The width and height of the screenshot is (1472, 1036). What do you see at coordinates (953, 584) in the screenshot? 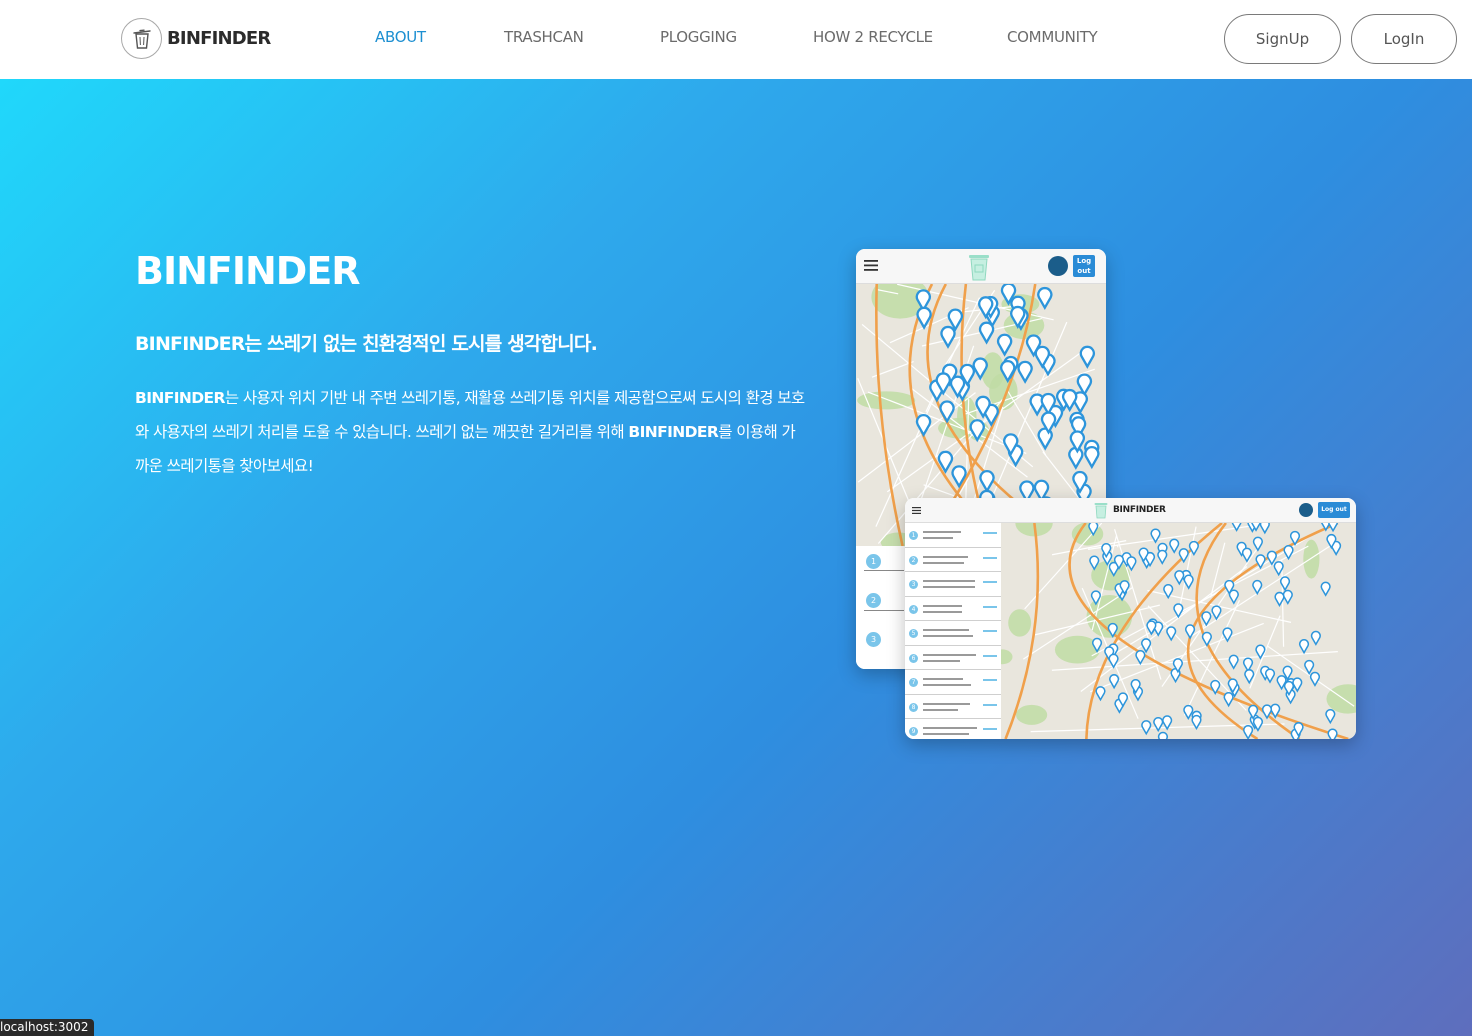
I see `desktop-list-item: 3` at bounding box center [953, 584].